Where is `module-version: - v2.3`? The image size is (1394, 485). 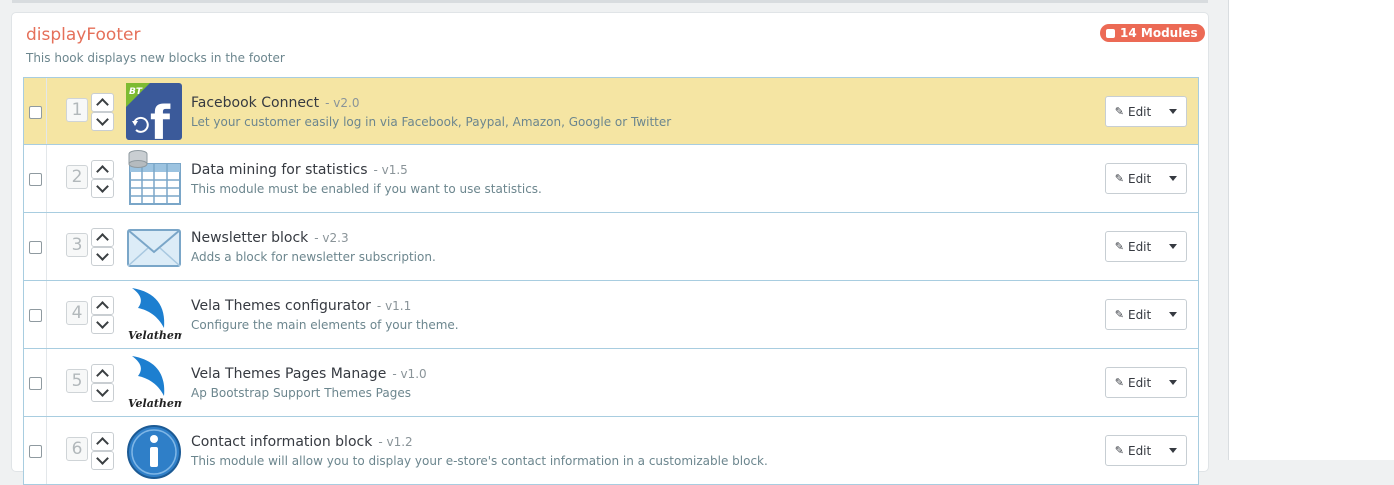 module-version: - v2.3 is located at coordinates (331, 238).